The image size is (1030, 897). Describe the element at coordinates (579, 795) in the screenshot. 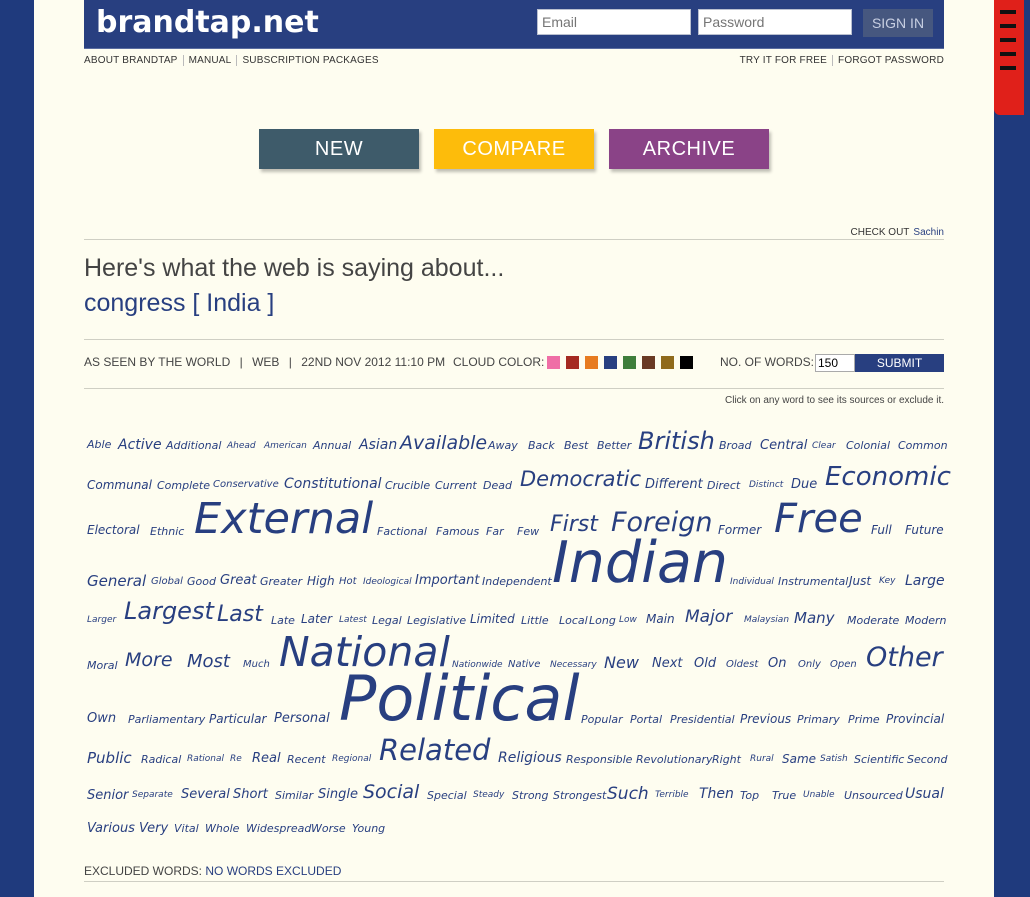

I see `cloud-word: Strongest` at that location.